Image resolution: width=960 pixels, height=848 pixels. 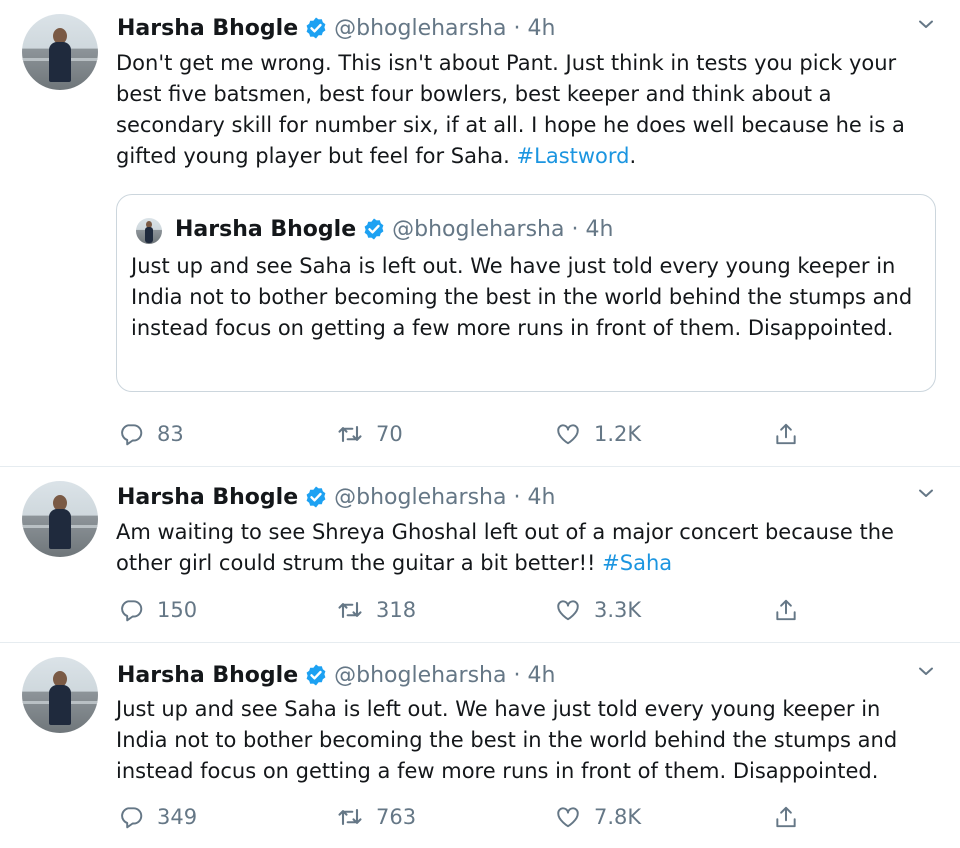 I want to click on retweet-button: 318, so click(x=376, y=610).